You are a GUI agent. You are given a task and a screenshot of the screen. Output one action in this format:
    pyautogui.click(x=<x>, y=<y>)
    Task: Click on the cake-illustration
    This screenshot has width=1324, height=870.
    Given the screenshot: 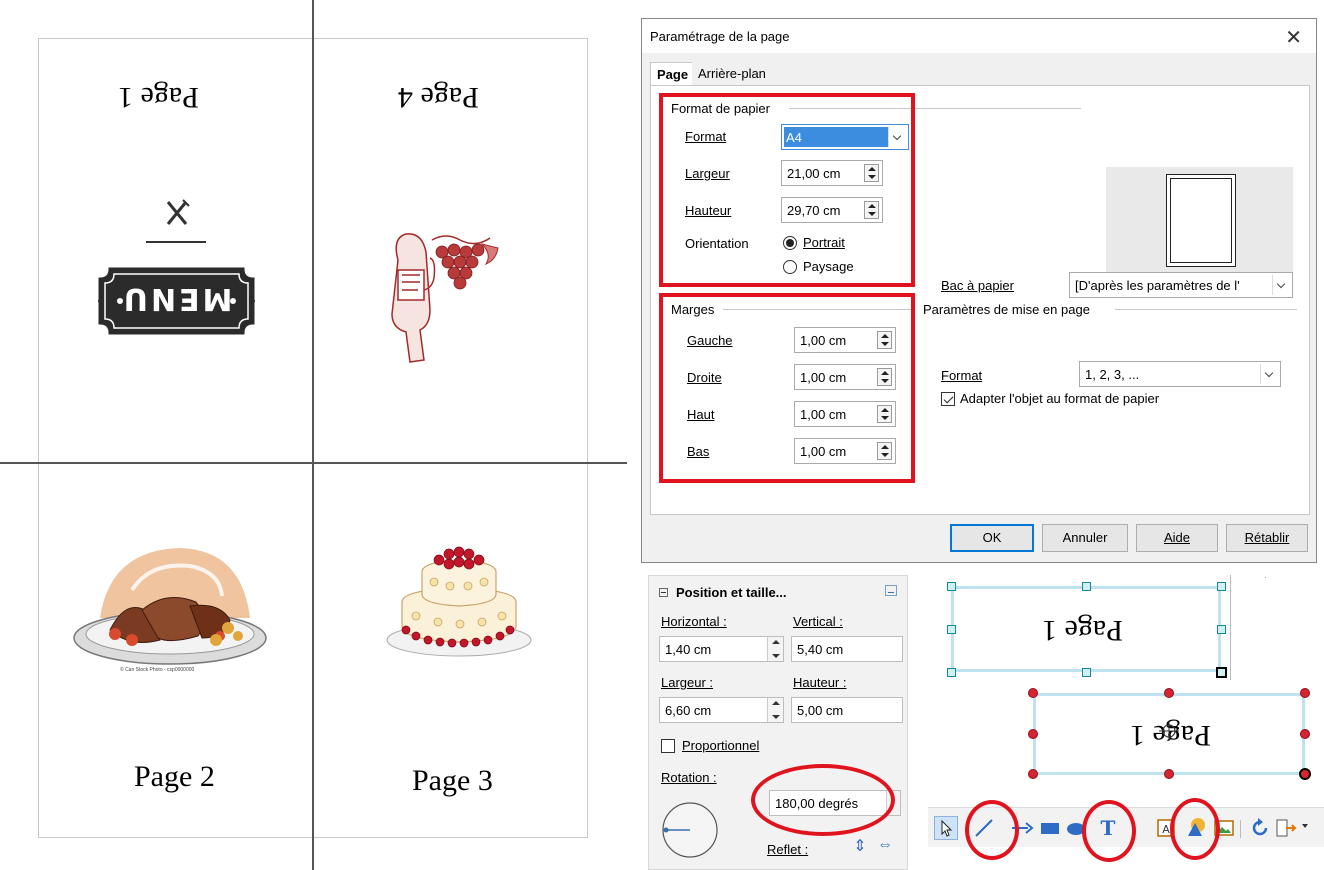 What is the action you would take?
    pyautogui.click(x=459, y=601)
    